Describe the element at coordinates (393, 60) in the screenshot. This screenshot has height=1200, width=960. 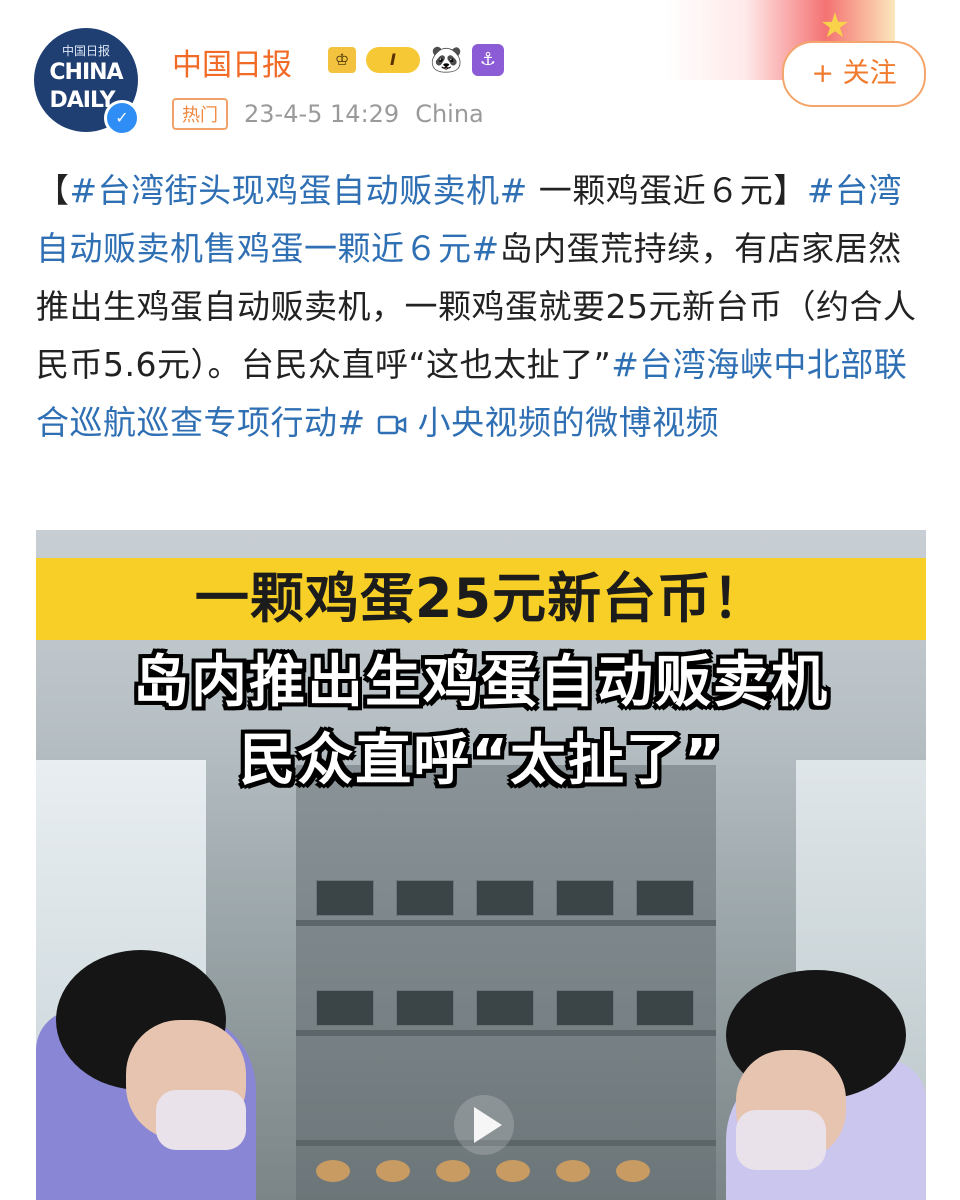
I see `level-badge: I` at that location.